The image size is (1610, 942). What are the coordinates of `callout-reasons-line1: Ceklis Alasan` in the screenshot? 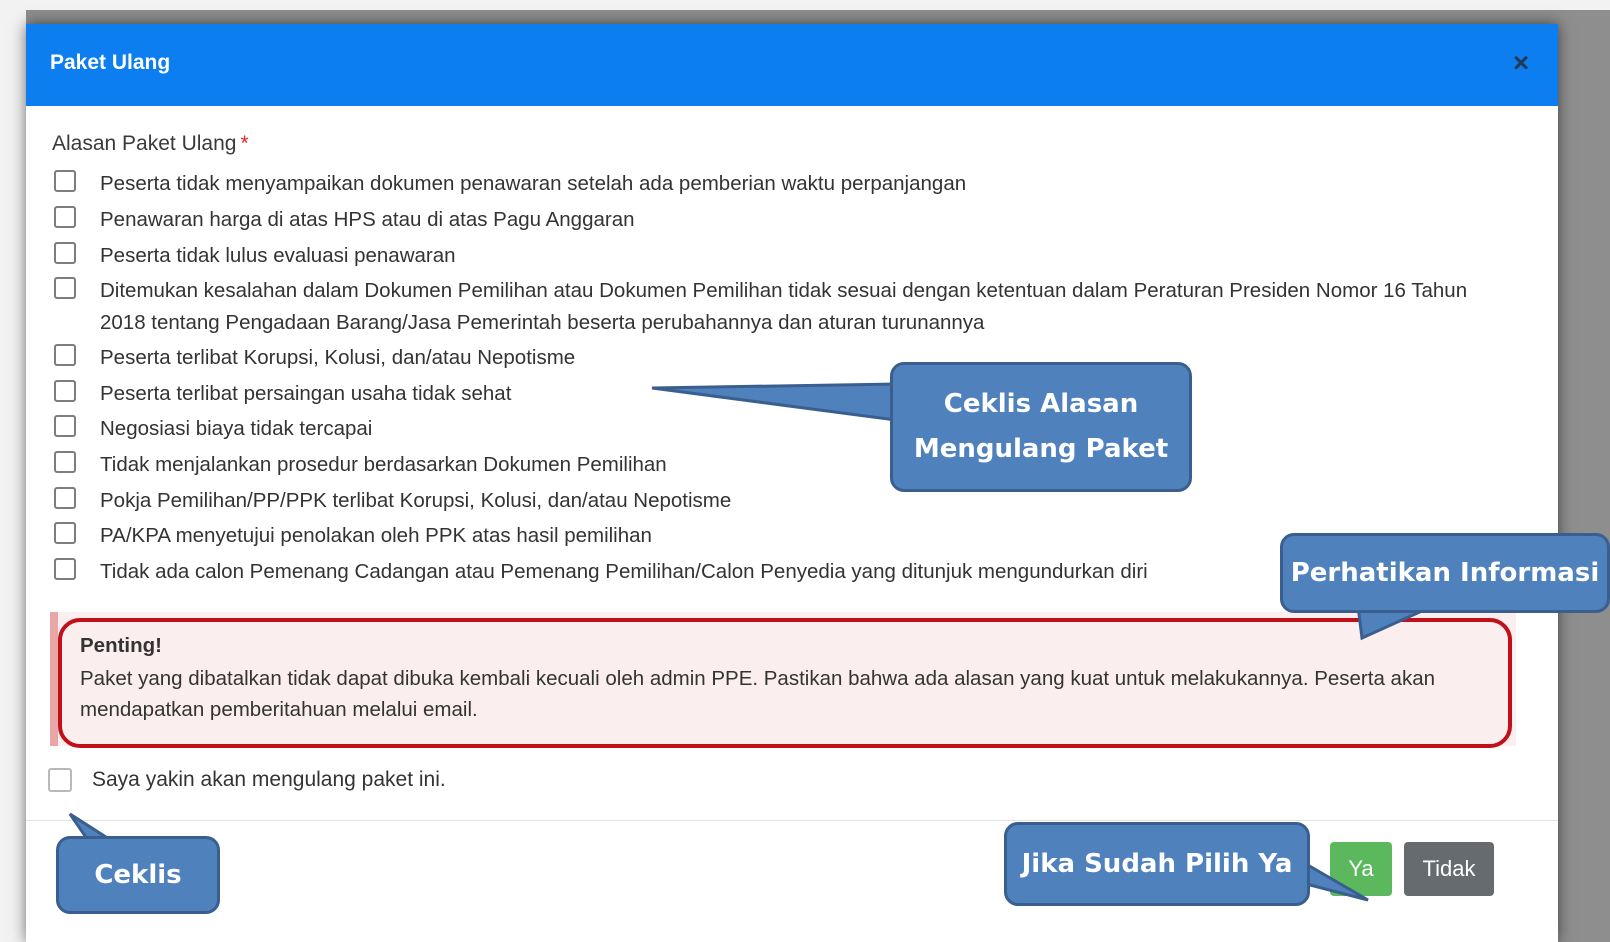 It's located at (1041, 404).